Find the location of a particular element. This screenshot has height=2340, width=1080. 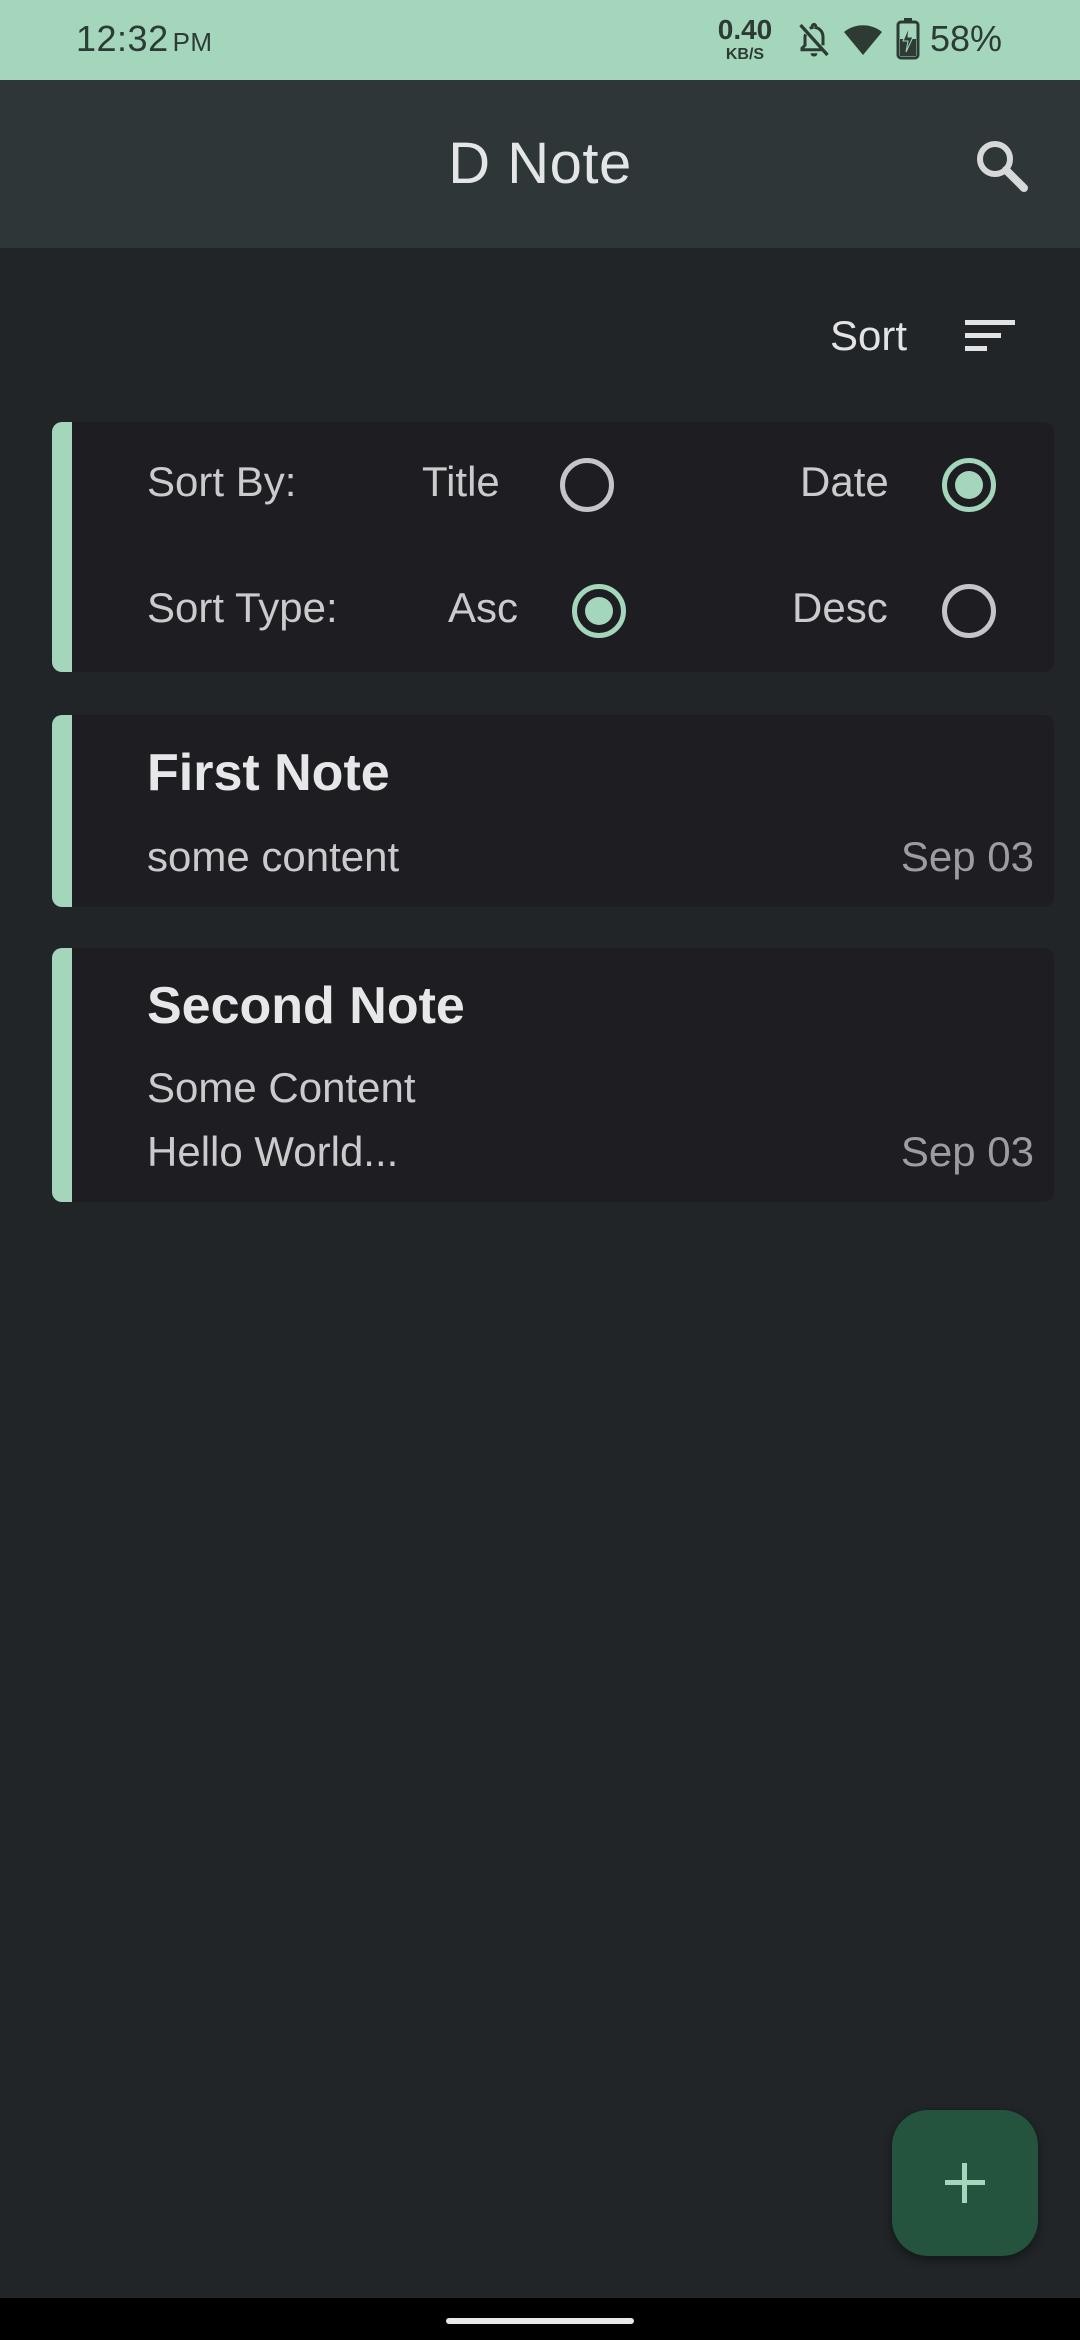

navigation-bar is located at coordinates (540, 2319).